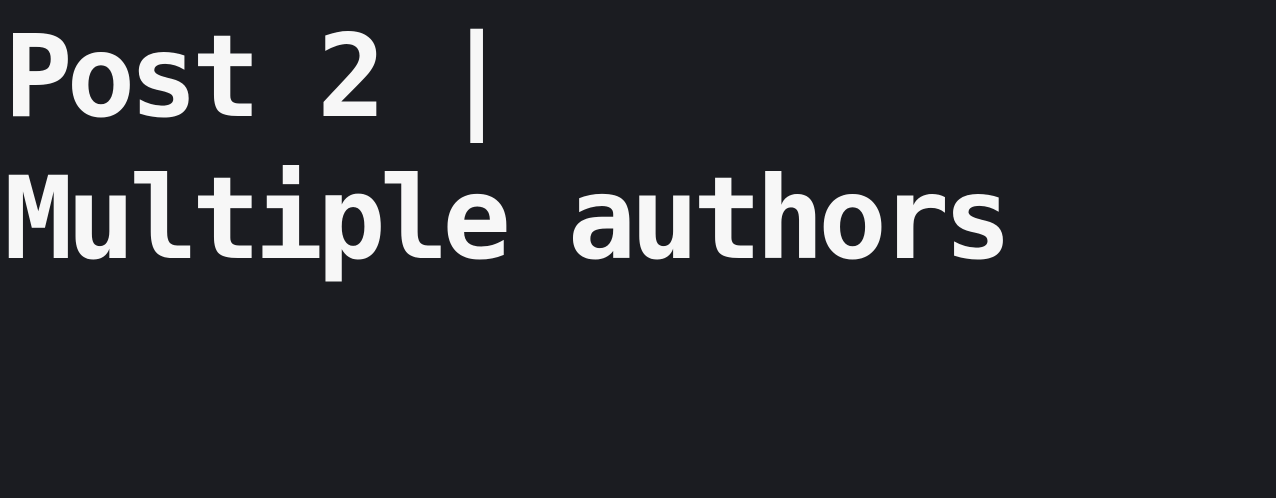 The image size is (1276, 498). What do you see at coordinates (257, 76) in the screenshot?
I see `post-title-line-1: Post 2 |` at bounding box center [257, 76].